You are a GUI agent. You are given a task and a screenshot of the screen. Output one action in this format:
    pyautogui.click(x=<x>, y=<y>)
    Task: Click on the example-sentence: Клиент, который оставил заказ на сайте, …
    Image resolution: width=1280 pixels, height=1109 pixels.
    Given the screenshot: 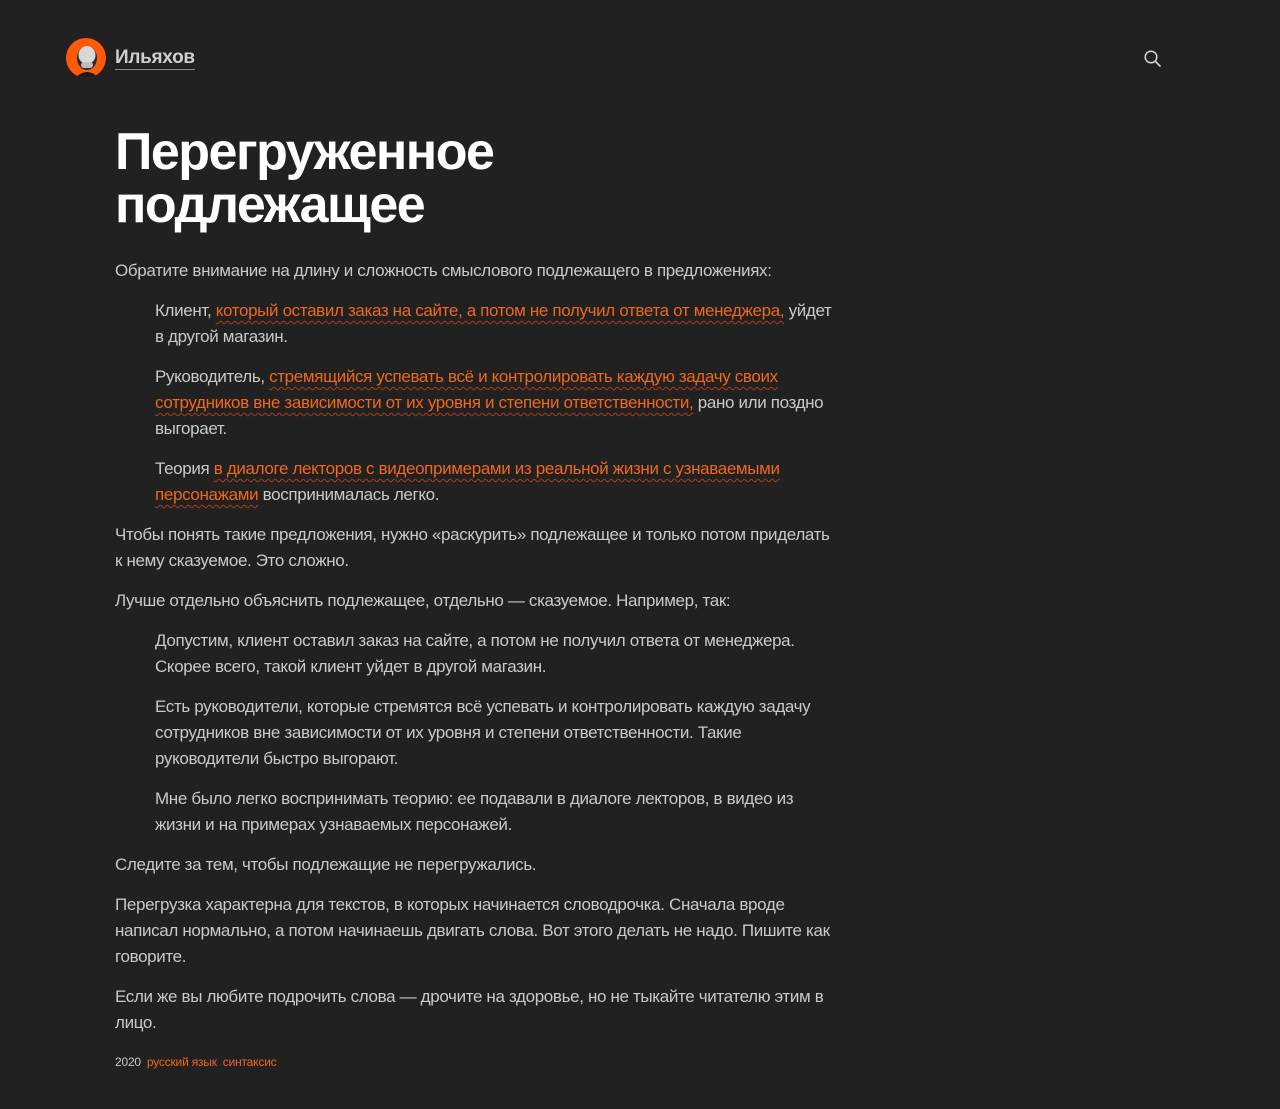 What is the action you would take?
    pyautogui.click(x=495, y=324)
    